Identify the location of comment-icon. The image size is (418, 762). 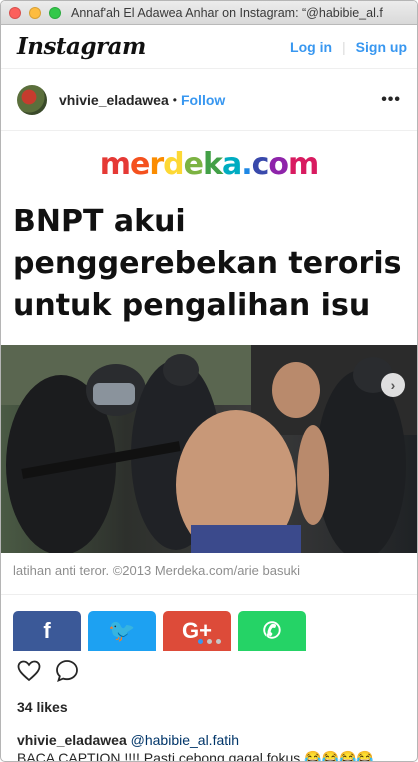
(67, 673).